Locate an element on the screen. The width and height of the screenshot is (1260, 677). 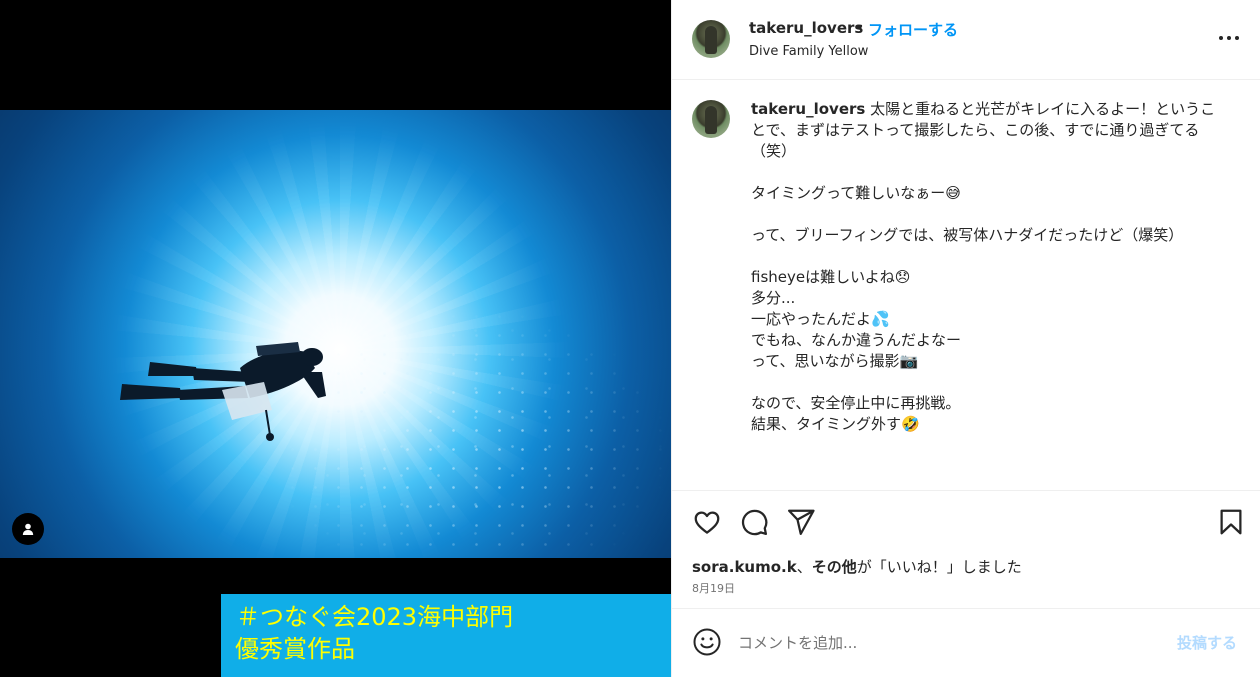
comment-composer: 投稿する is located at coordinates (966, 642).